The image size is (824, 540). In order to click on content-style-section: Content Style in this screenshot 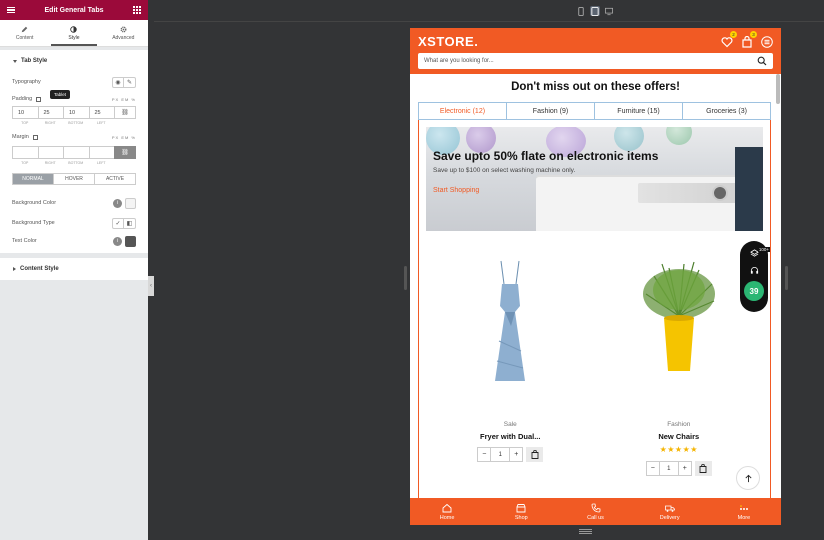, I will do `click(74, 269)`.